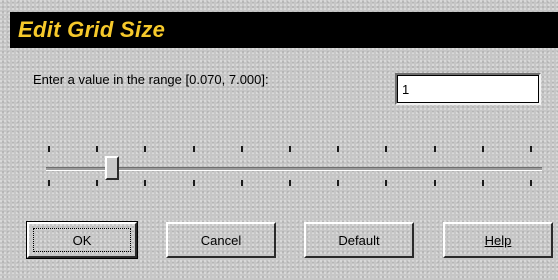 Image resolution: width=558 pixels, height=280 pixels. What do you see at coordinates (112, 168) in the screenshot?
I see `slider-thumb` at bounding box center [112, 168].